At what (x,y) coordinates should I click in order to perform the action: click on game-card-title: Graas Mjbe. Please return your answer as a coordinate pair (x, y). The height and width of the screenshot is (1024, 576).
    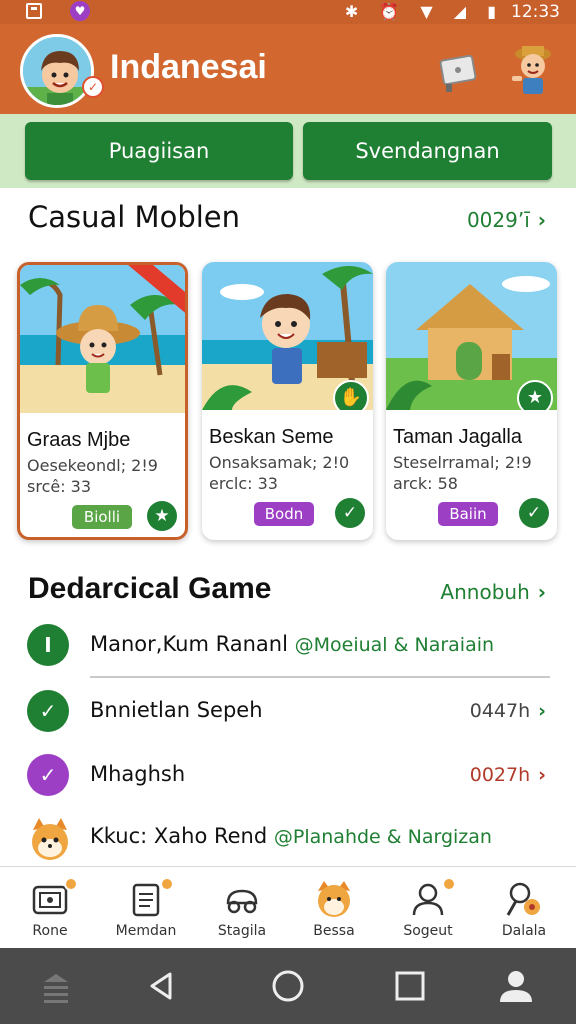
    Looking at the image, I should click on (79, 440).